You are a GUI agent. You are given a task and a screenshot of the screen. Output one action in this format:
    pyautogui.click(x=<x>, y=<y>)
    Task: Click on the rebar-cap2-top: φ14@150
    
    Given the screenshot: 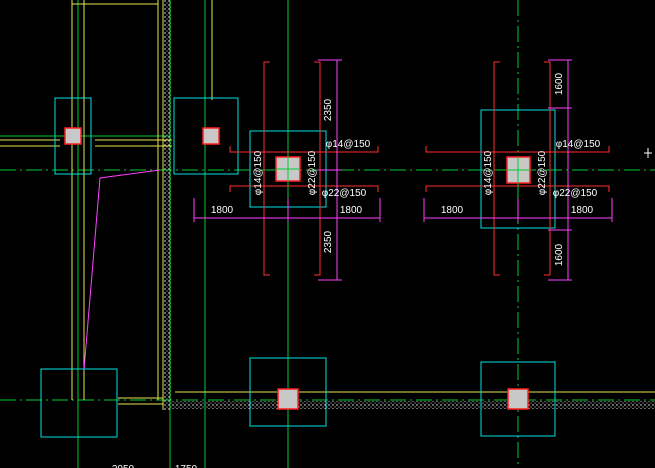 What is the action you would take?
    pyautogui.click(x=578, y=144)
    